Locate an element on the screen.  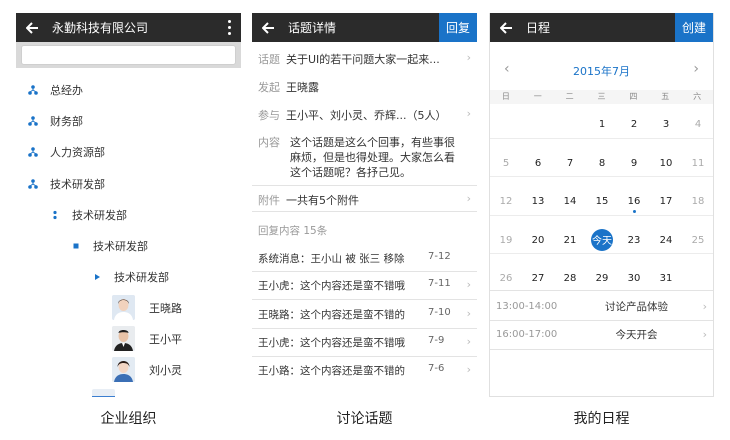
calendar-day: 24 is located at coordinates (666, 240).